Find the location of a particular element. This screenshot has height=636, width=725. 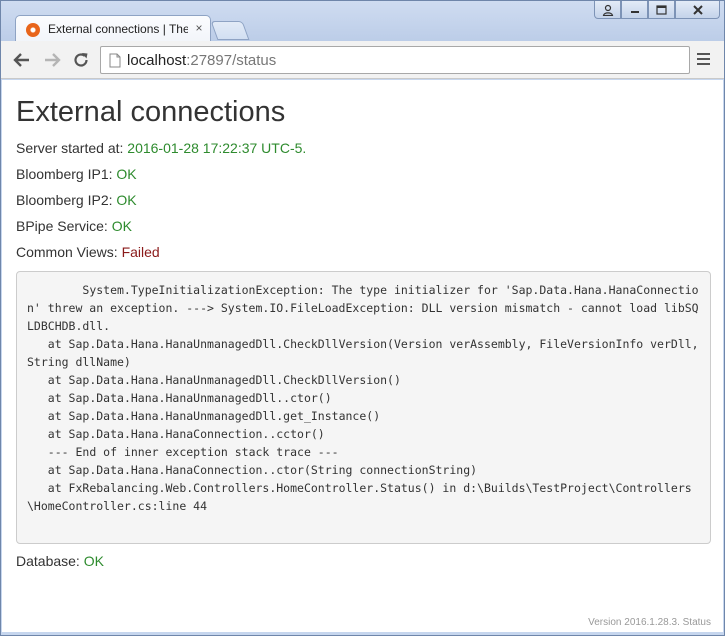

window-controls is located at coordinates (657, 10).